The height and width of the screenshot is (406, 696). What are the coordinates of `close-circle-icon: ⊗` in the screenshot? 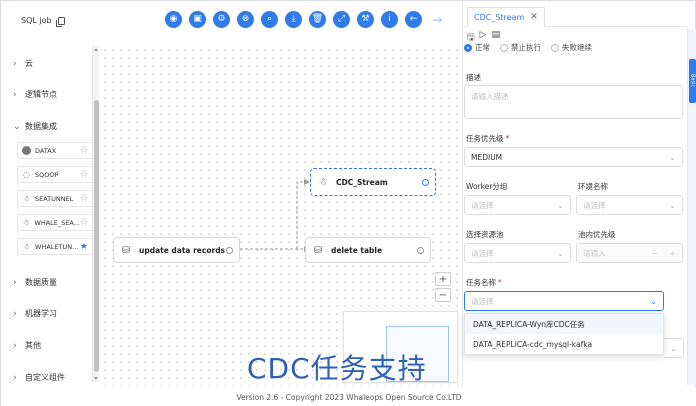 It's located at (245, 19).